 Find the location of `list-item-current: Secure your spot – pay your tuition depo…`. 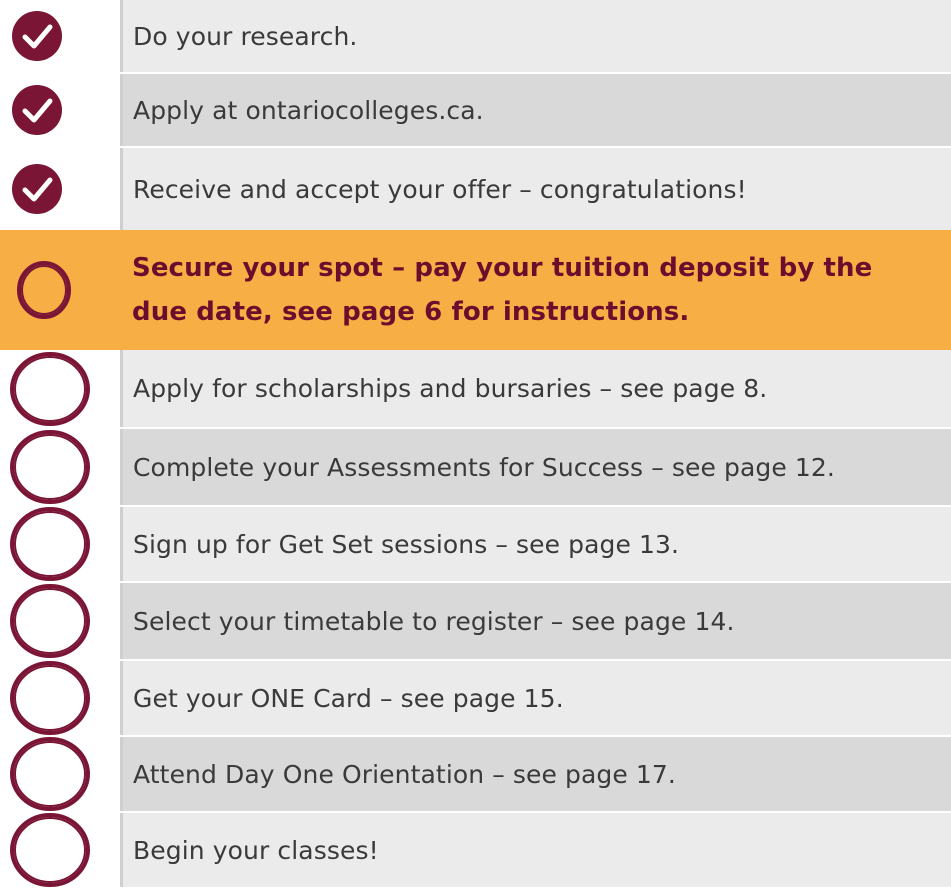

list-item-current: Secure your spot – pay your tuition depo… is located at coordinates (475, 290).